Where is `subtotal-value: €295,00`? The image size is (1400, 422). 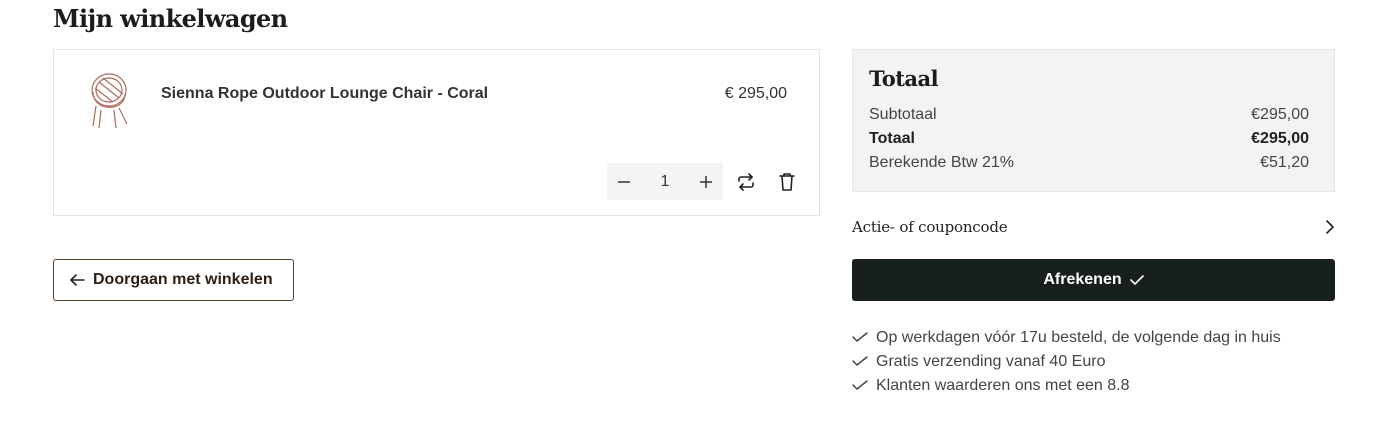
subtotal-value: €295,00 is located at coordinates (1280, 114).